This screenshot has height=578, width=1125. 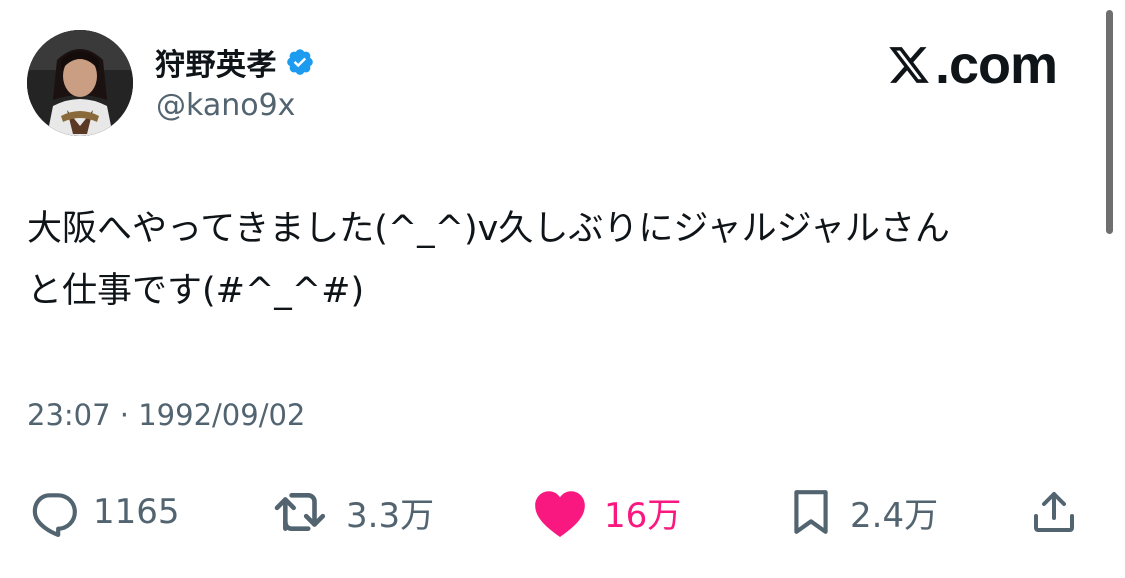 I want to click on like-count: 16万, so click(x=643, y=515).